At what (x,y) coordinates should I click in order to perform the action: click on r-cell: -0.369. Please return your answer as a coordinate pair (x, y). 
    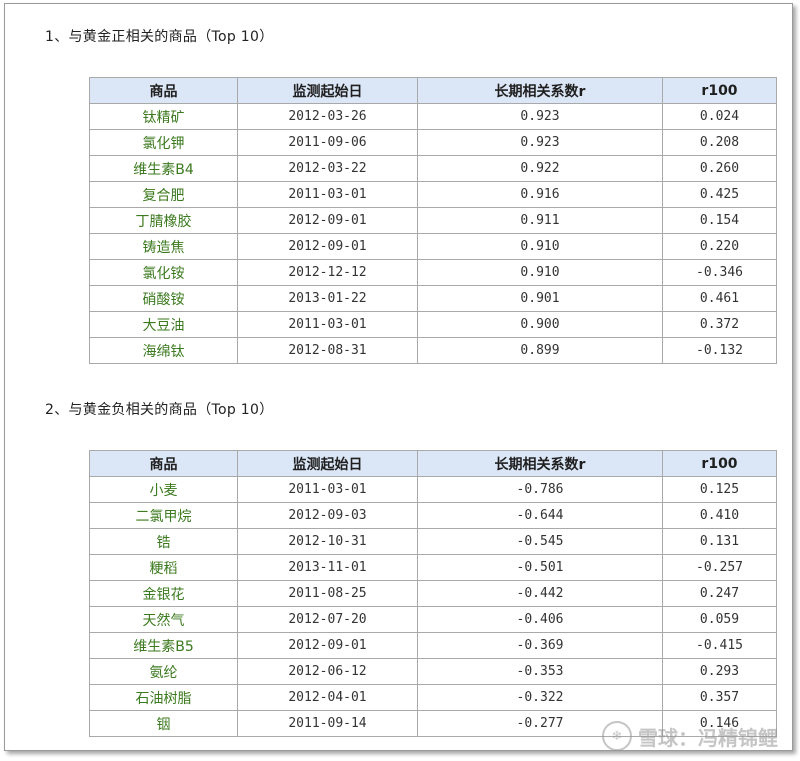
    Looking at the image, I should click on (540, 645).